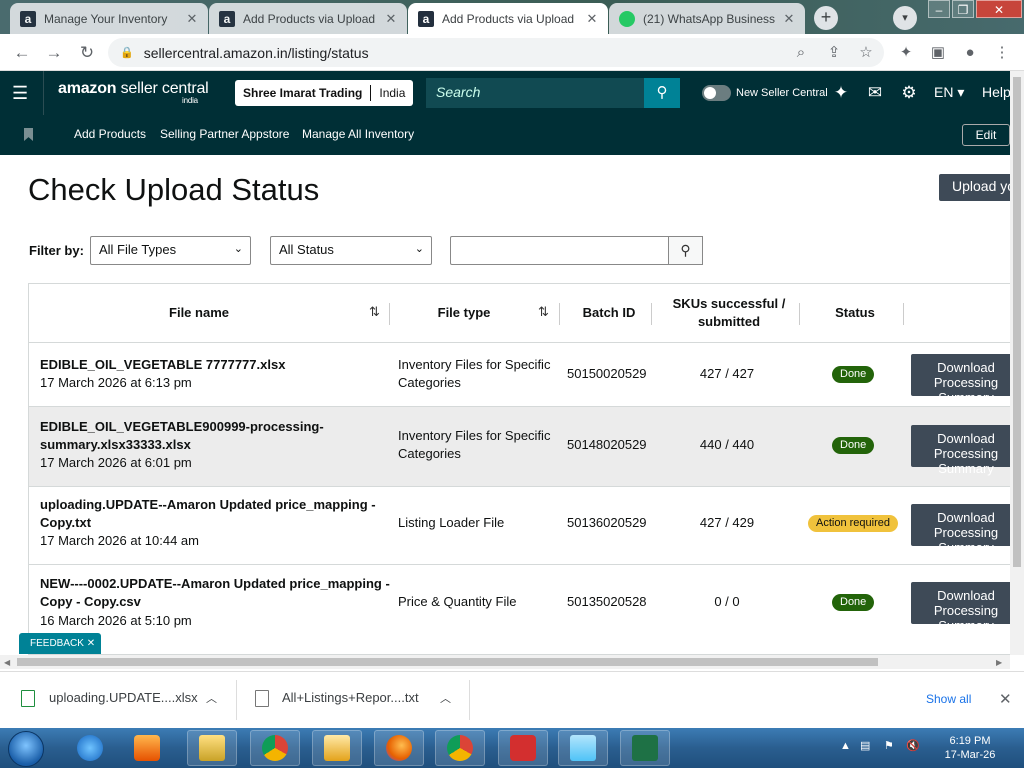  What do you see at coordinates (106, 18) in the screenshot?
I see `tab-title: Manage Your Inventory` at bounding box center [106, 18].